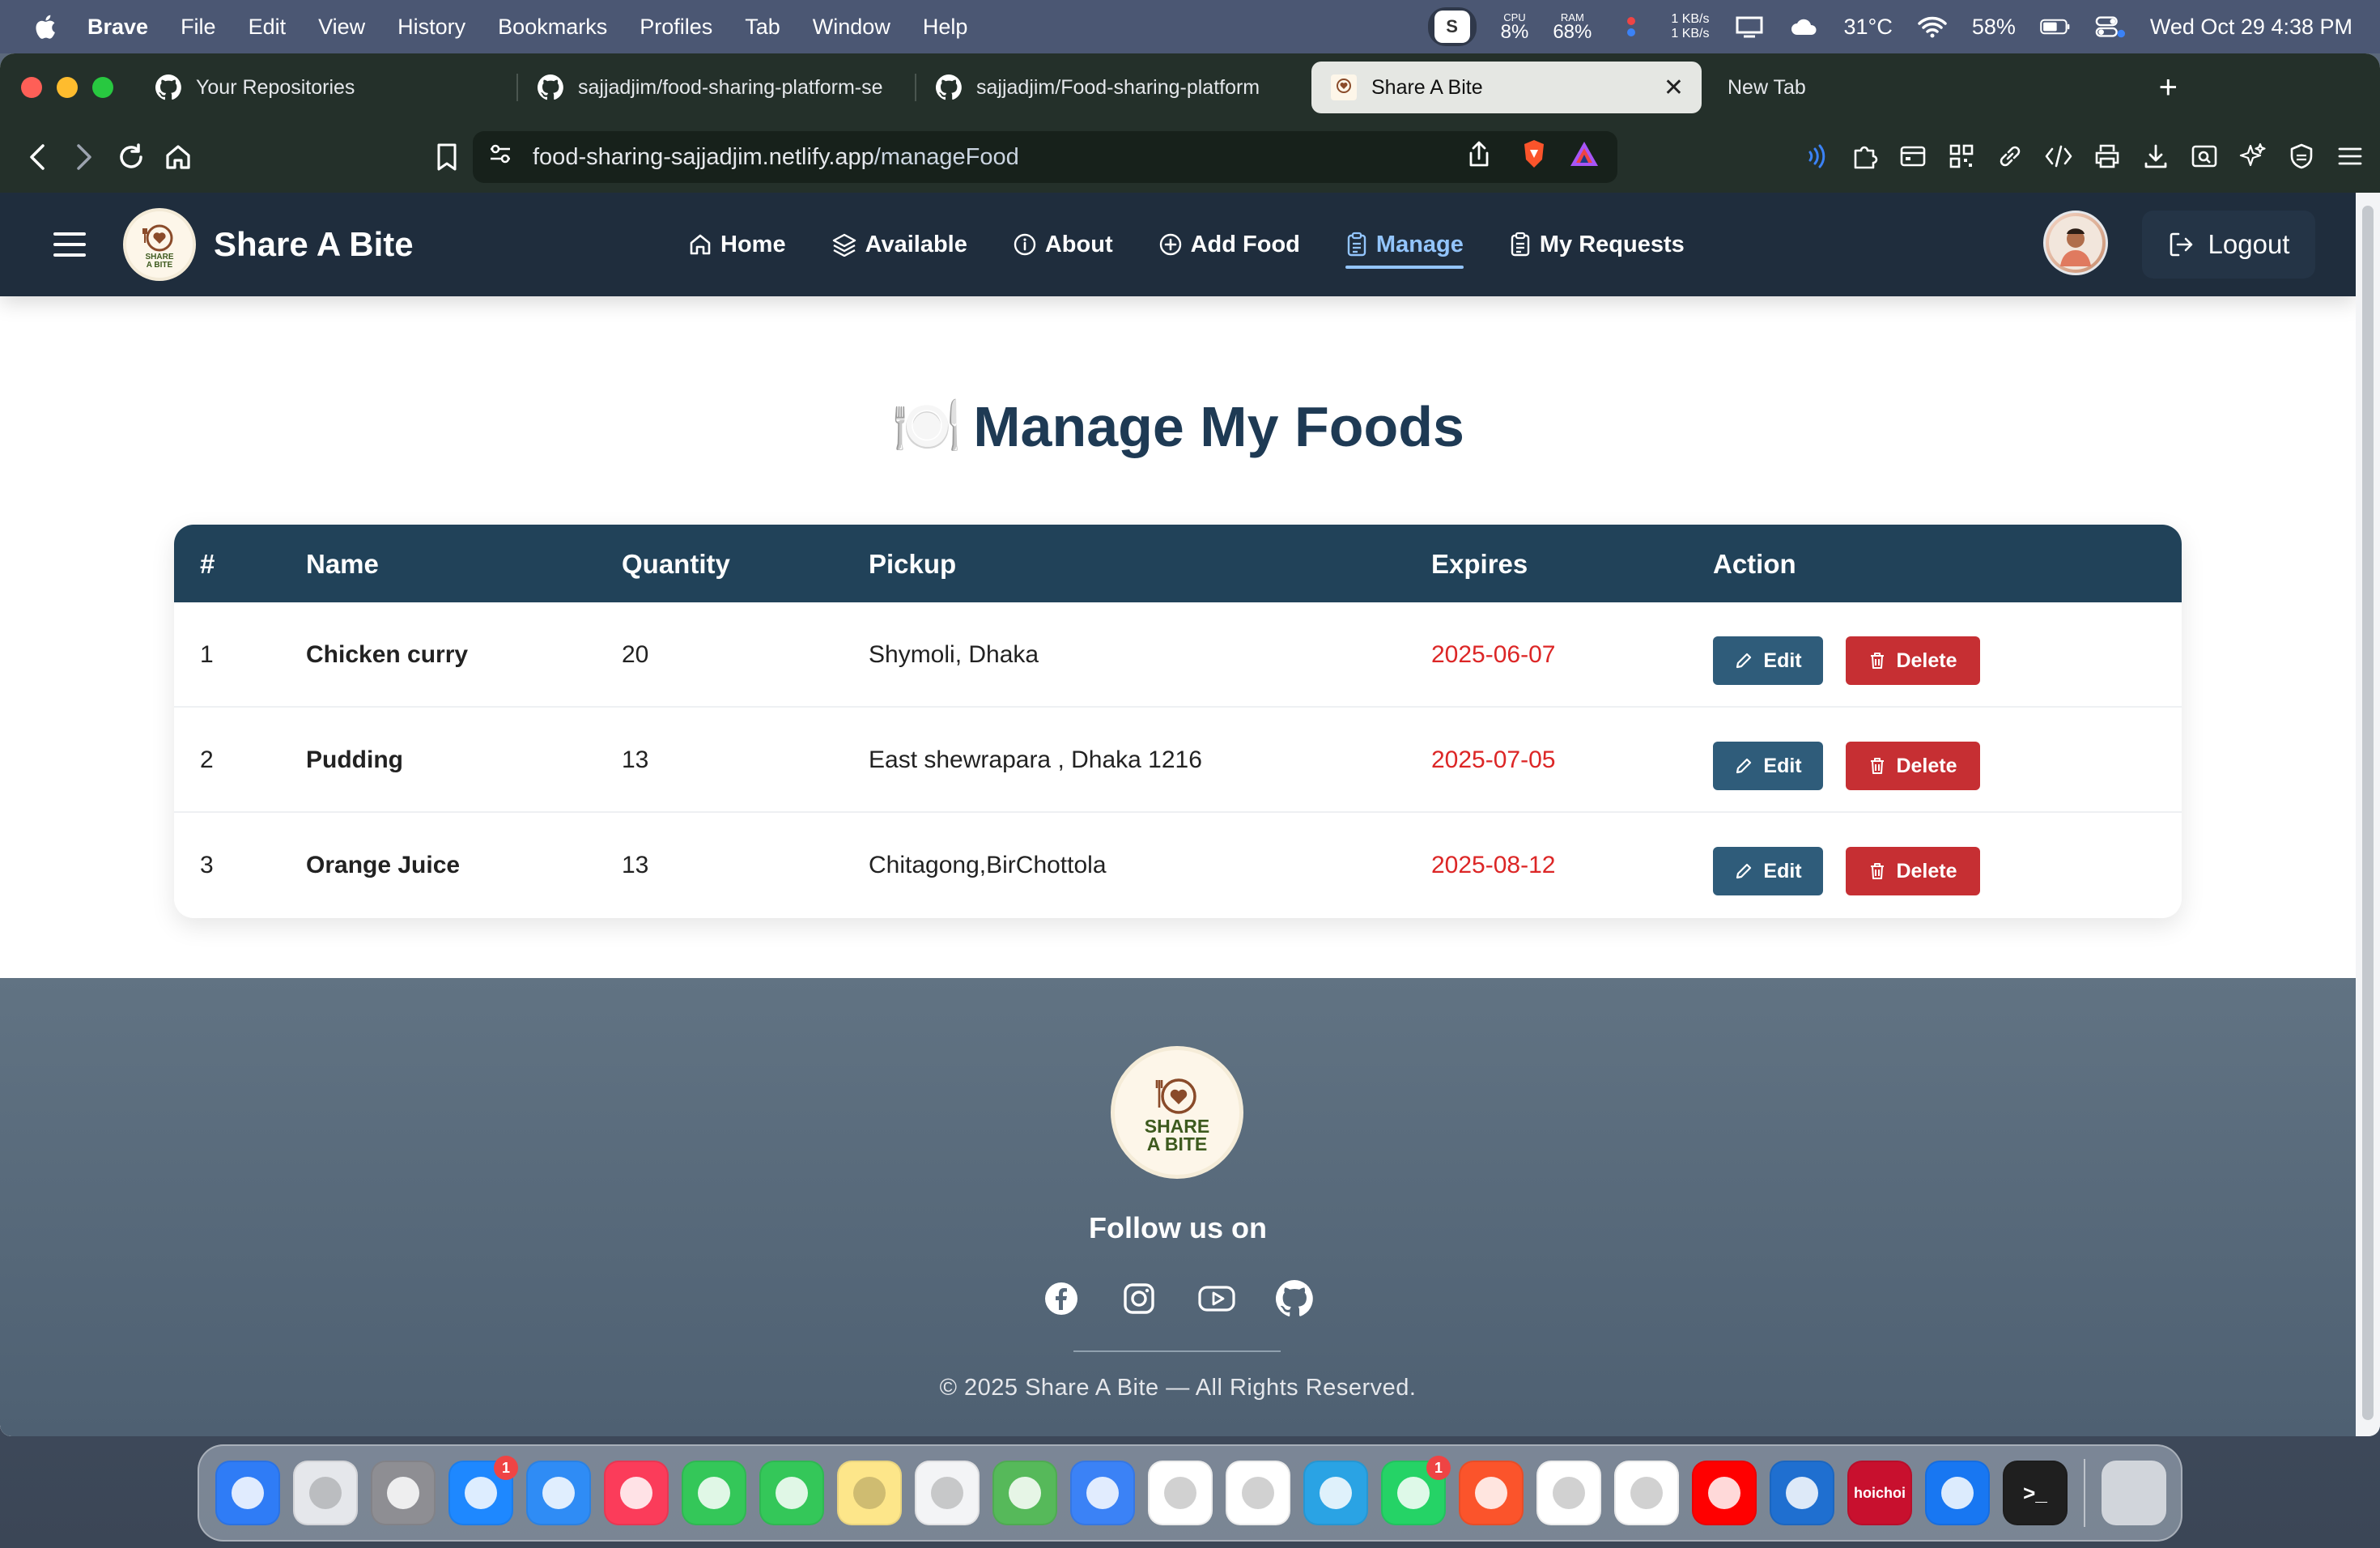 This screenshot has width=2380, height=1548. I want to click on menu-bookmarks: Bookmarks, so click(552, 27).